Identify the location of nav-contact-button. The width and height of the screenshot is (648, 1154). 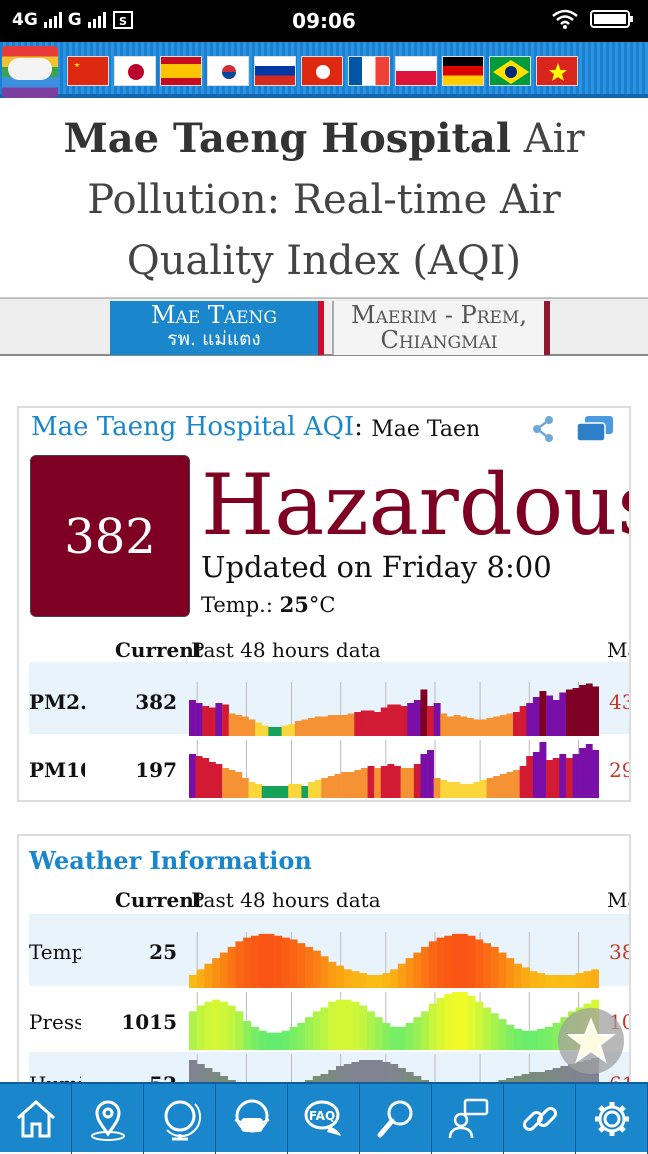
(468, 1119).